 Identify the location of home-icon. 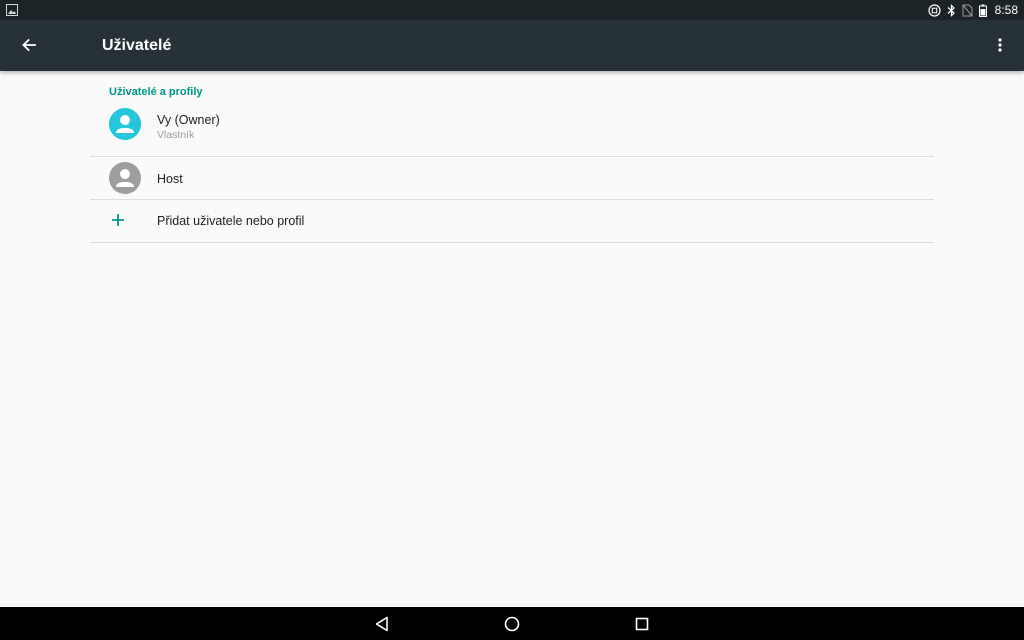
(512, 624).